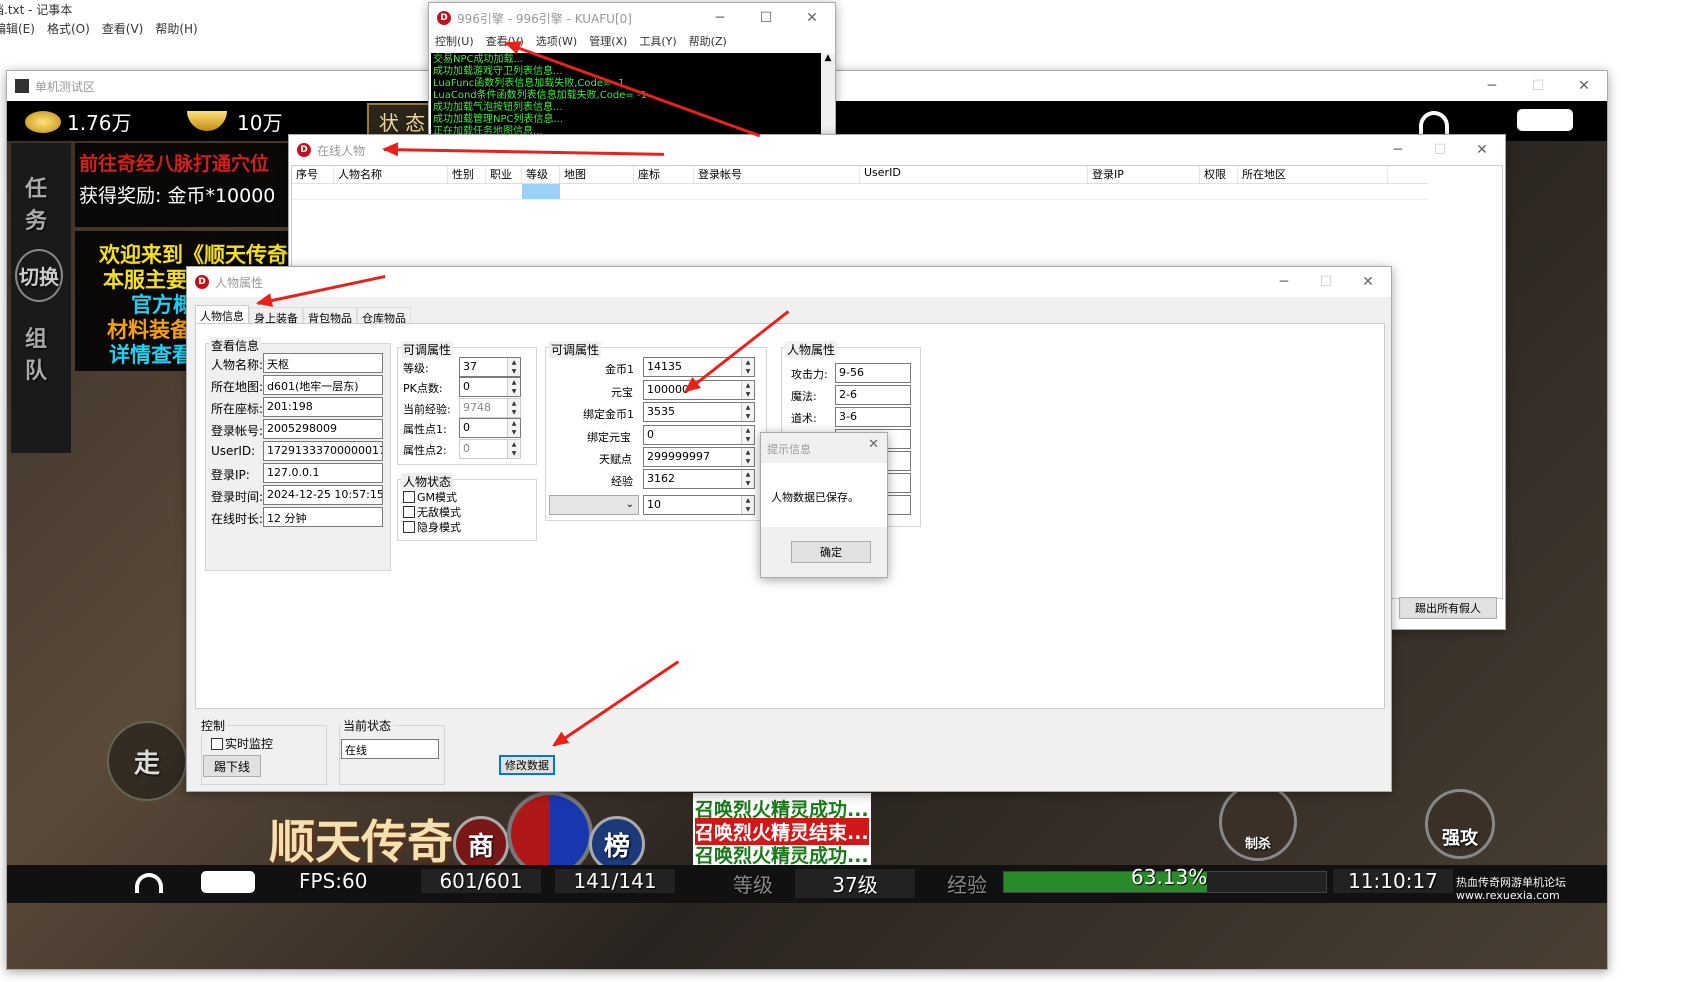 This screenshot has width=1691, height=982. Describe the element at coordinates (541, 174) in the screenshot. I see `col-level: 等级` at that location.